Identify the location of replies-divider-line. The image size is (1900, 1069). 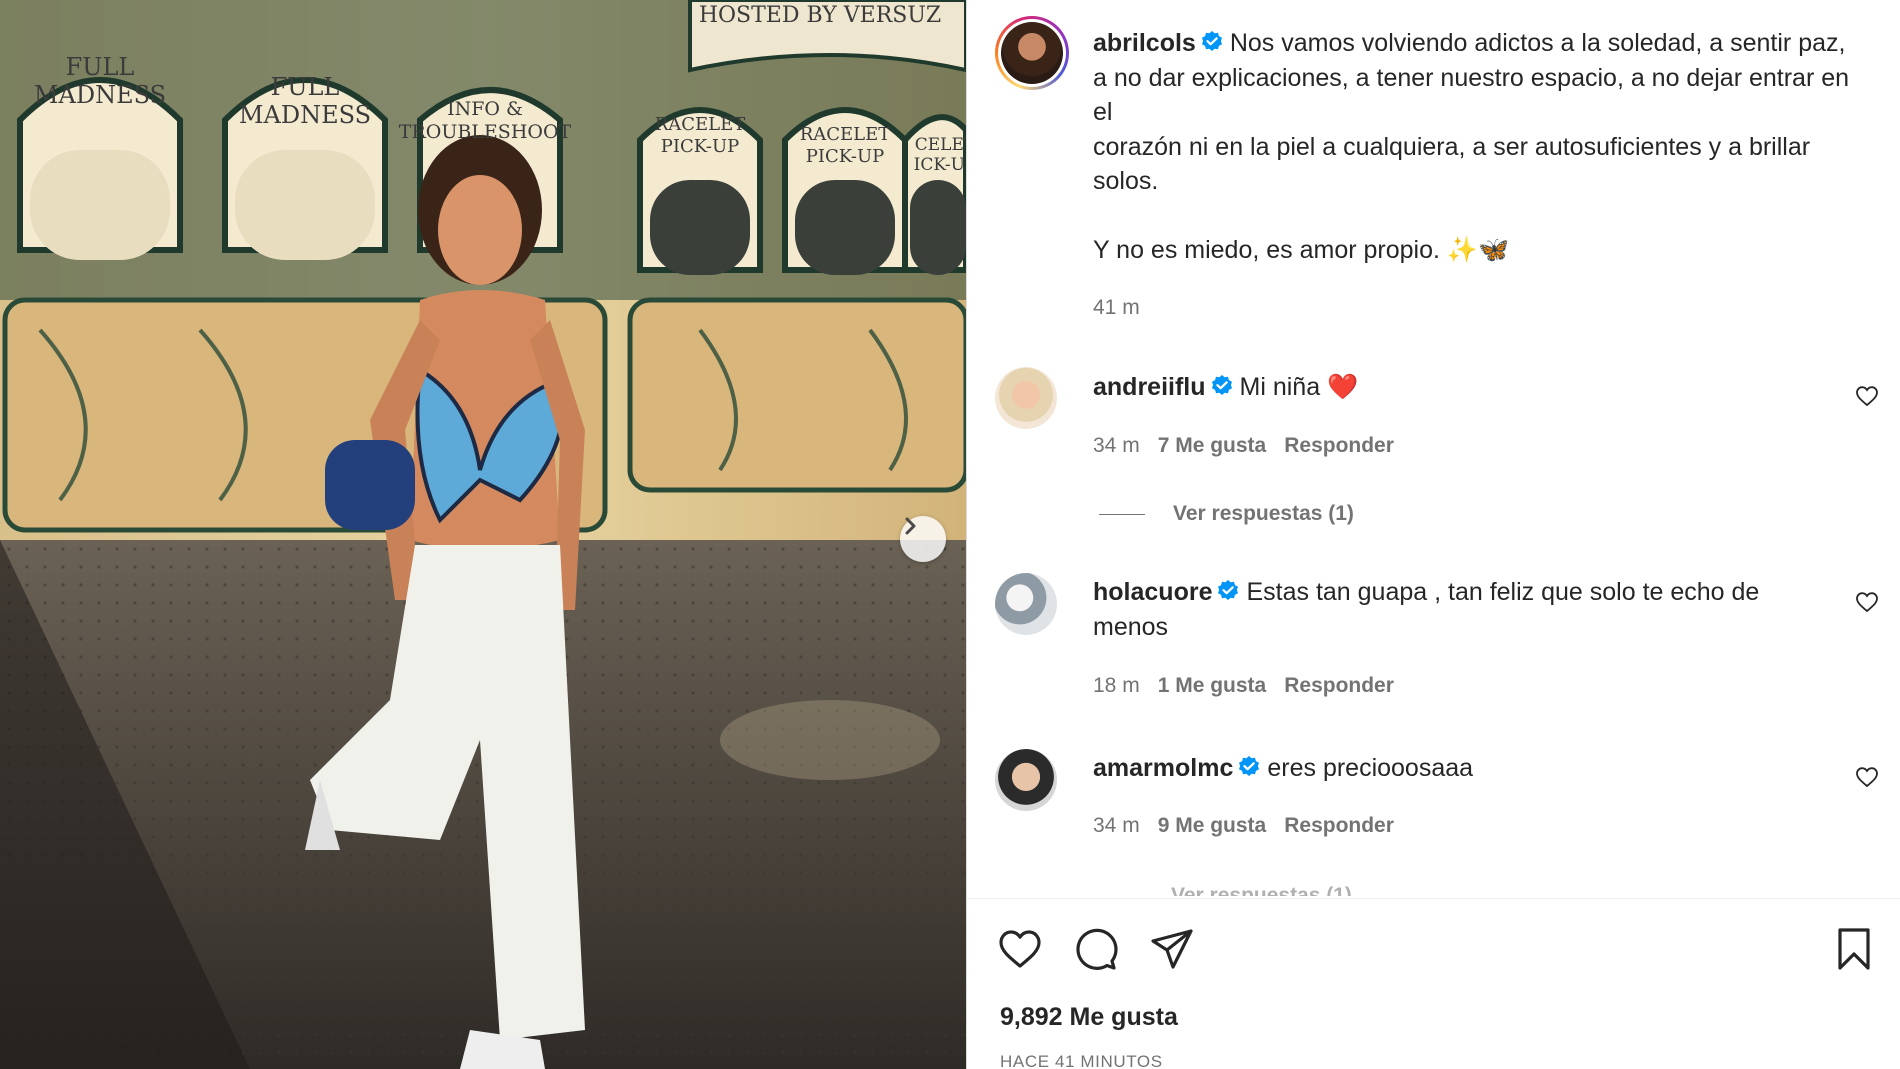
(1122, 514).